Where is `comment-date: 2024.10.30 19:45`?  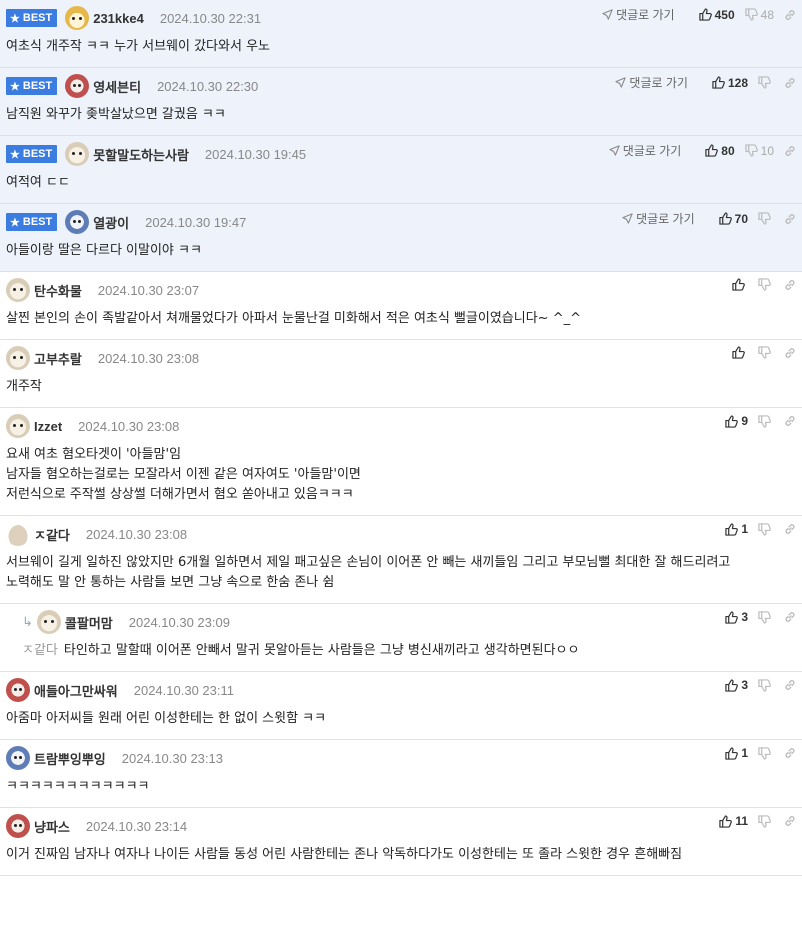 comment-date: 2024.10.30 19:45 is located at coordinates (255, 154).